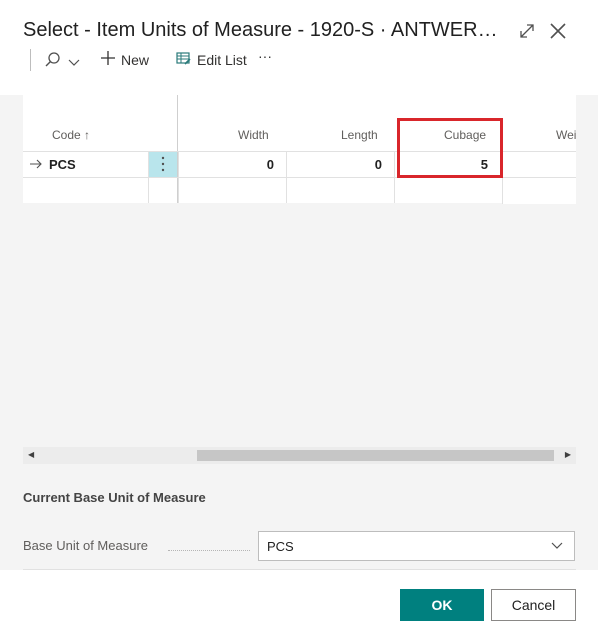 The width and height of the screenshot is (598, 642). What do you see at coordinates (375, 455) in the screenshot?
I see `scrollbar-thumb` at bounding box center [375, 455].